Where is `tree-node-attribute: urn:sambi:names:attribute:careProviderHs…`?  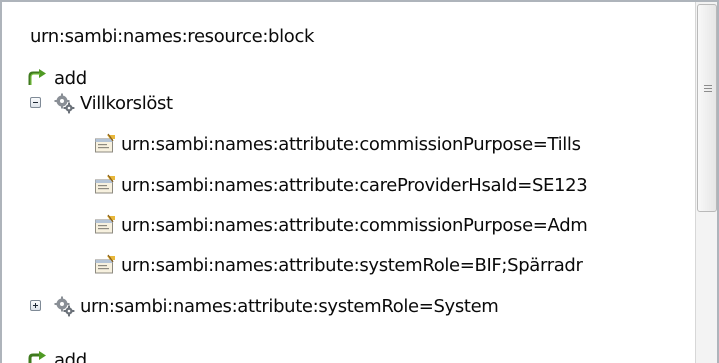
tree-node-attribute: urn:sambi:names:attribute:careProviderHs… is located at coordinates (295, 185).